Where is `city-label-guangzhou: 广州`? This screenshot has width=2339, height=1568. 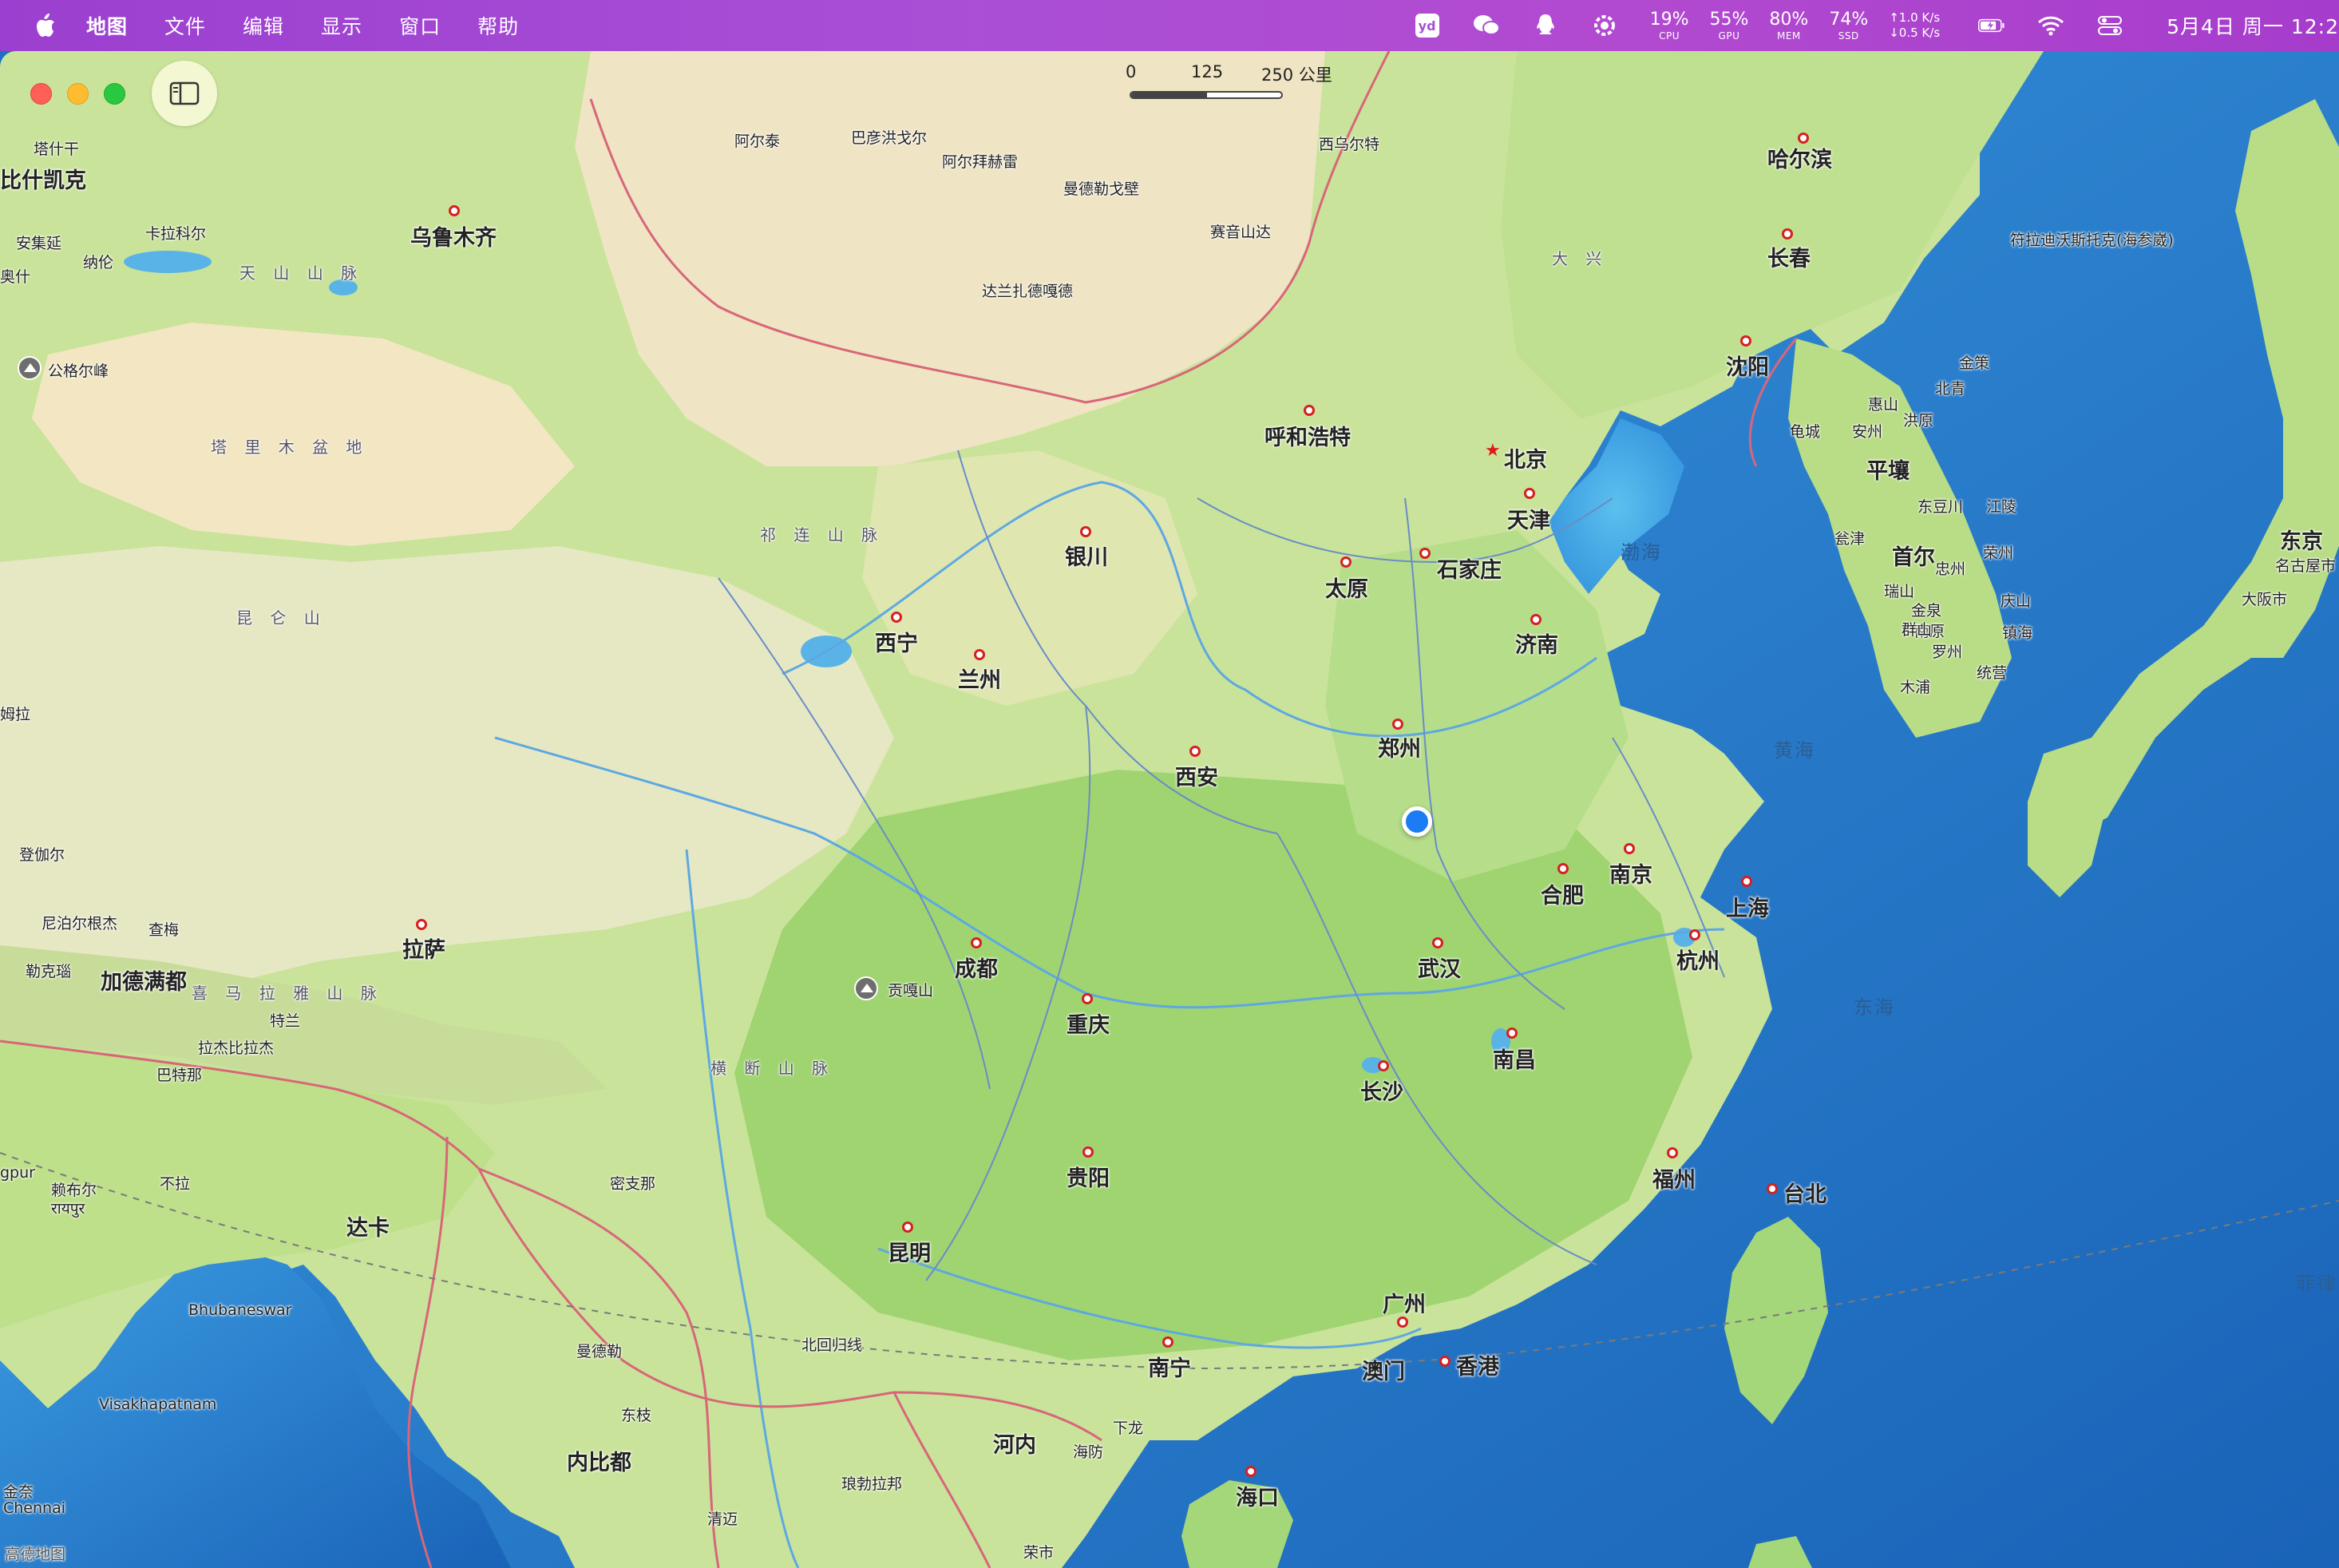 city-label-guangzhou: 广州 is located at coordinates (1404, 1303).